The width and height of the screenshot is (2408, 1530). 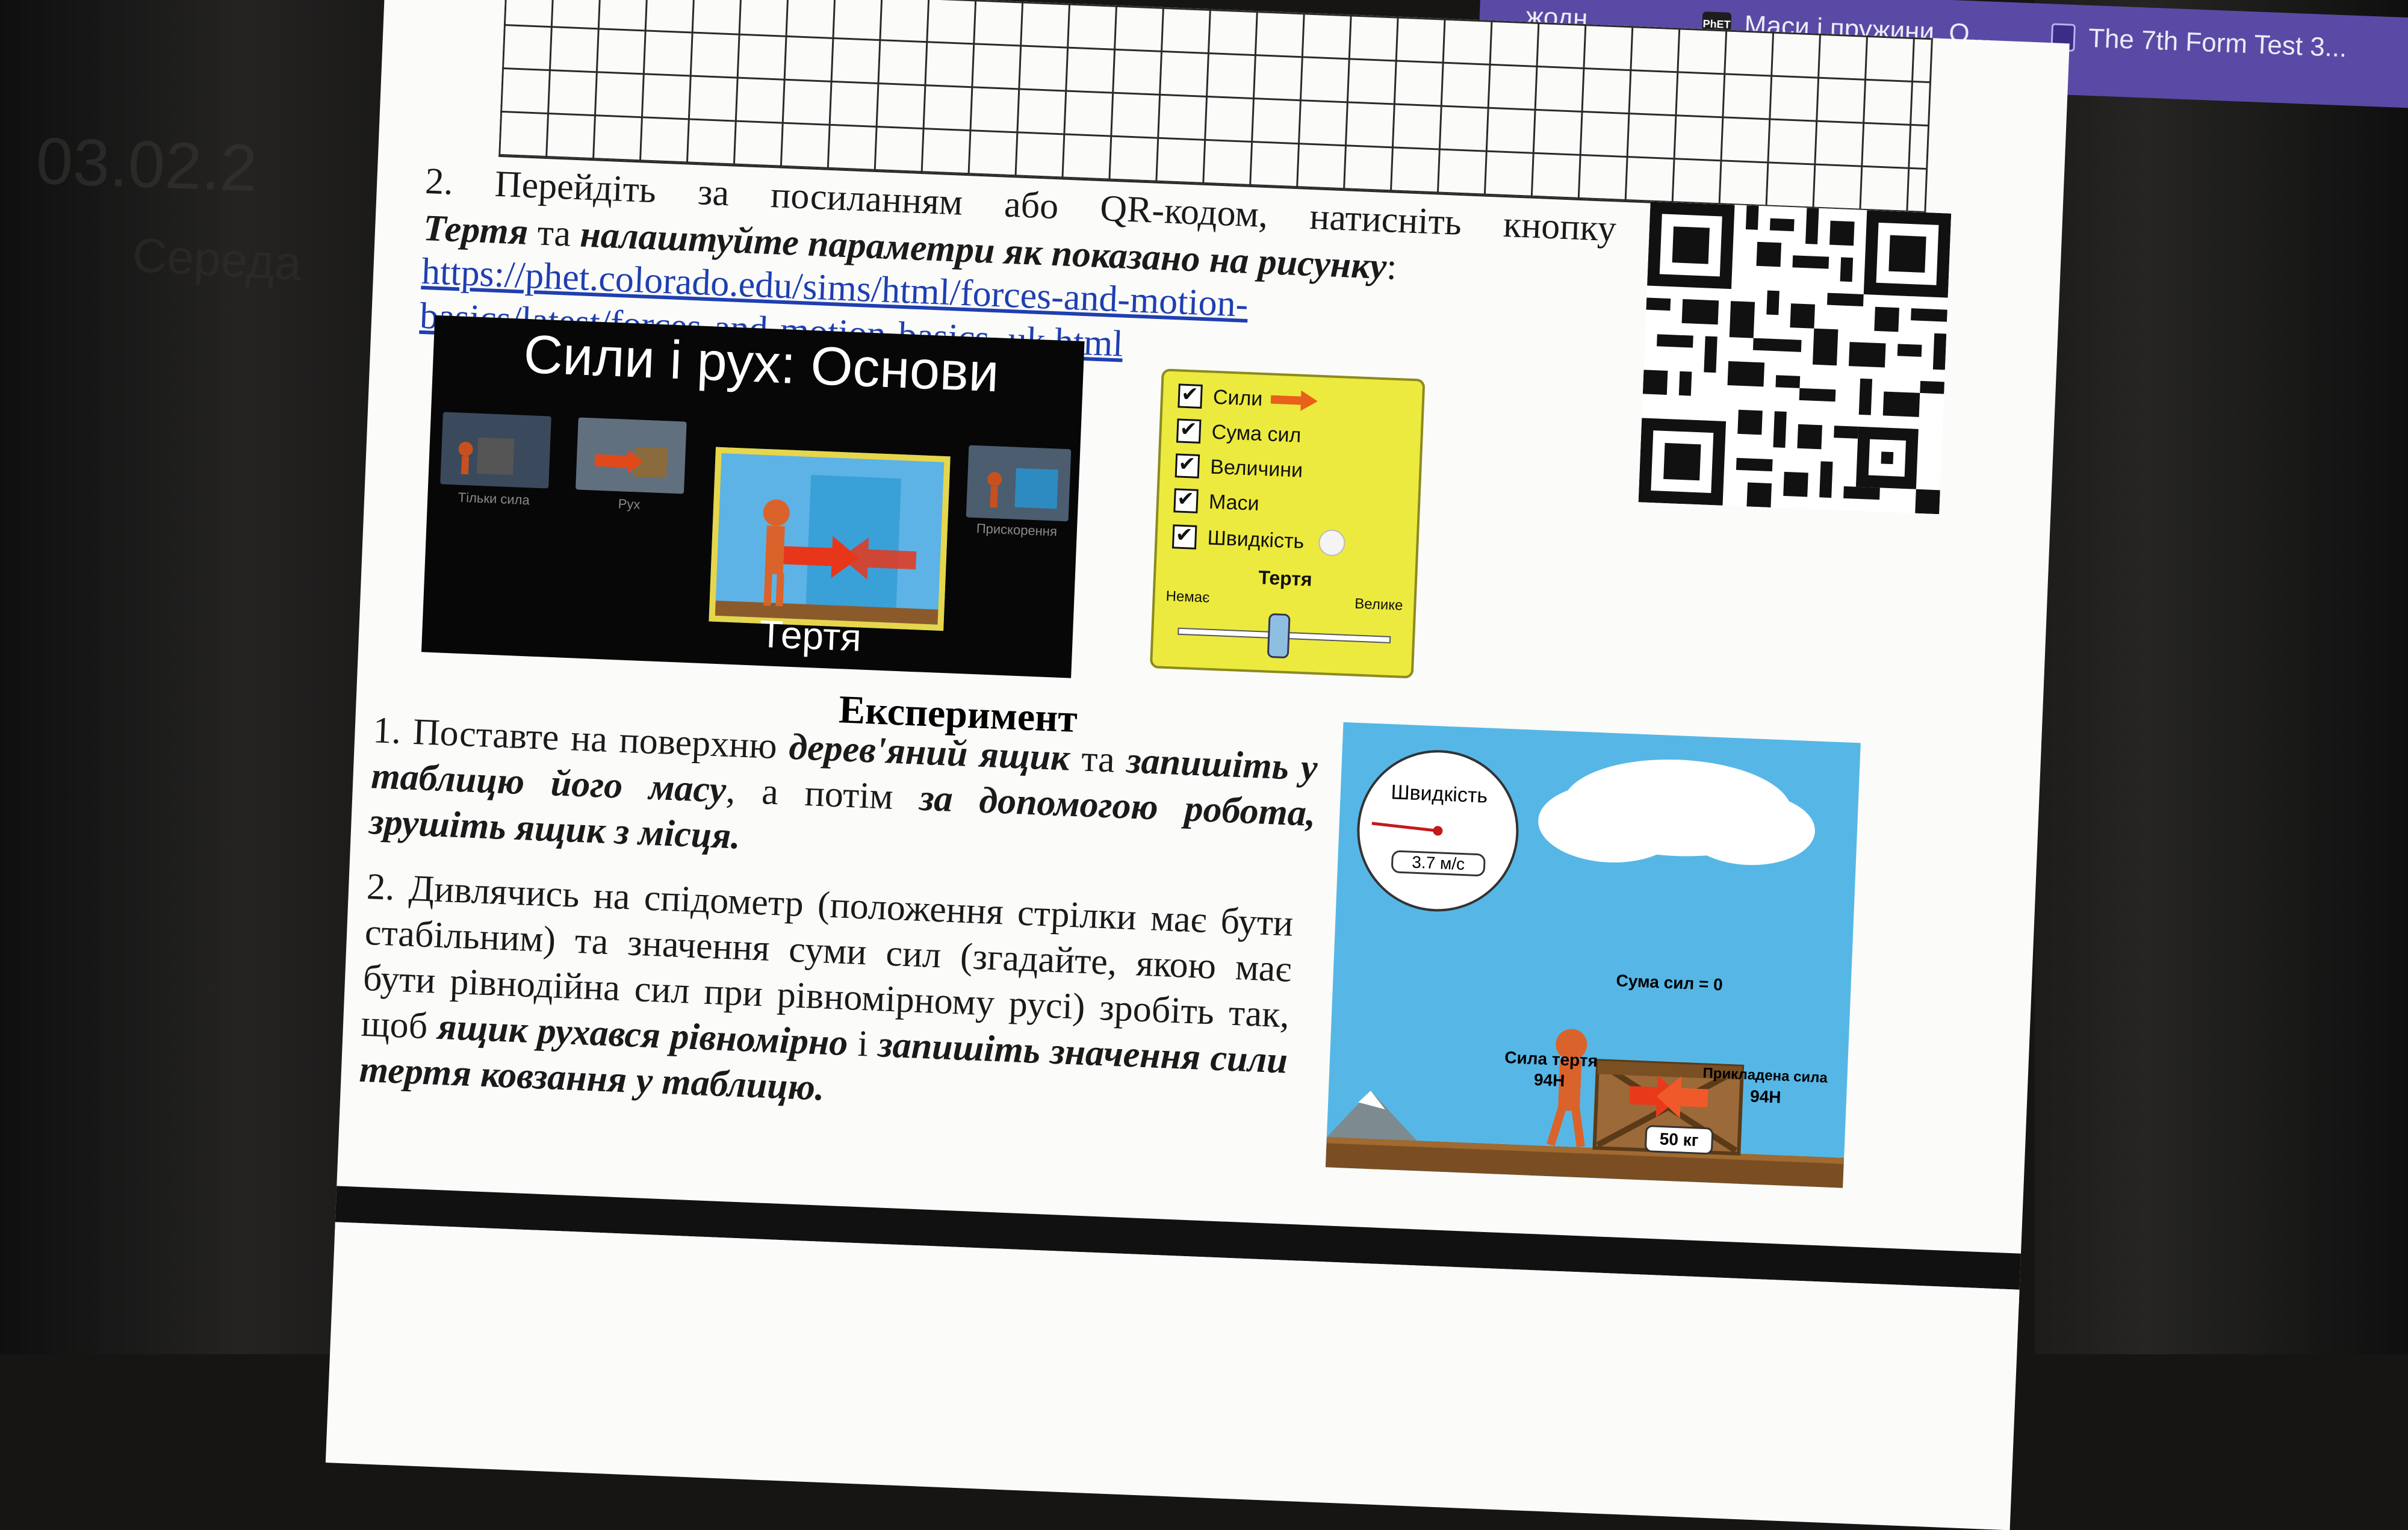 I want to click on background-right, so click(x=2221, y=677).